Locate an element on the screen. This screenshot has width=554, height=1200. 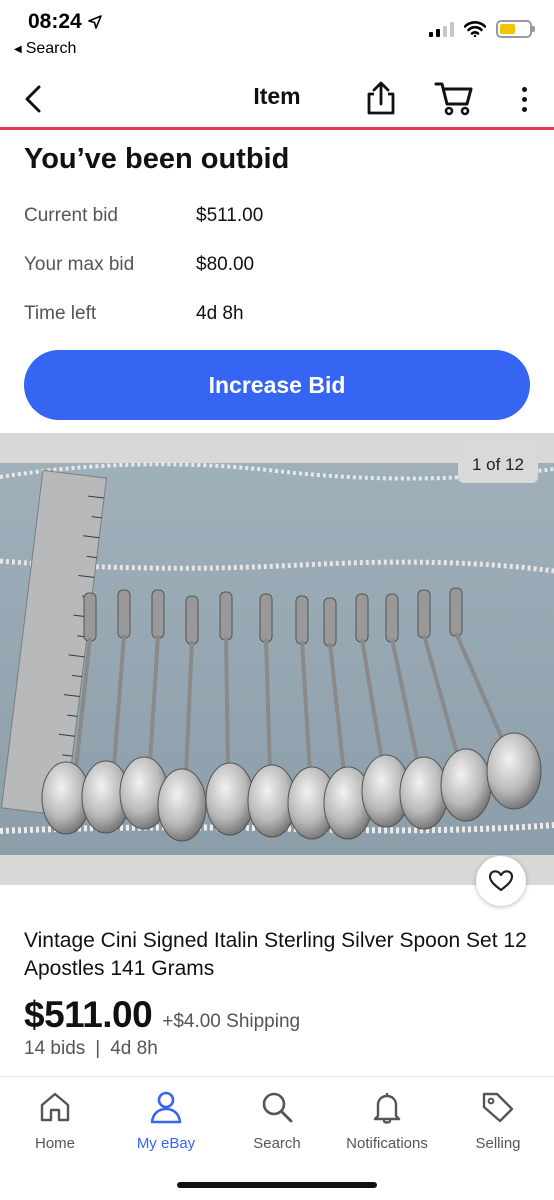
tab-notifications: Notifications is located at coordinates (387, 1124).